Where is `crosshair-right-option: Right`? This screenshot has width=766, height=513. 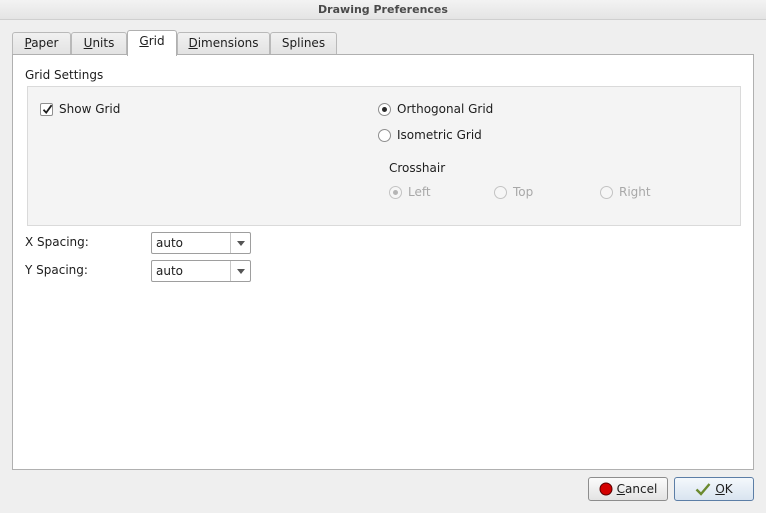 crosshair-right-option: Right is located at coordinates (625, 192).